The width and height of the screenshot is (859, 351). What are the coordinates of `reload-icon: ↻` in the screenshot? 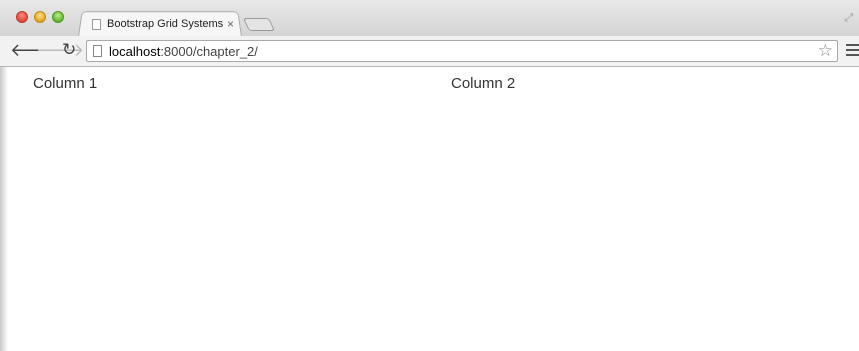 It's located at (69, 50).